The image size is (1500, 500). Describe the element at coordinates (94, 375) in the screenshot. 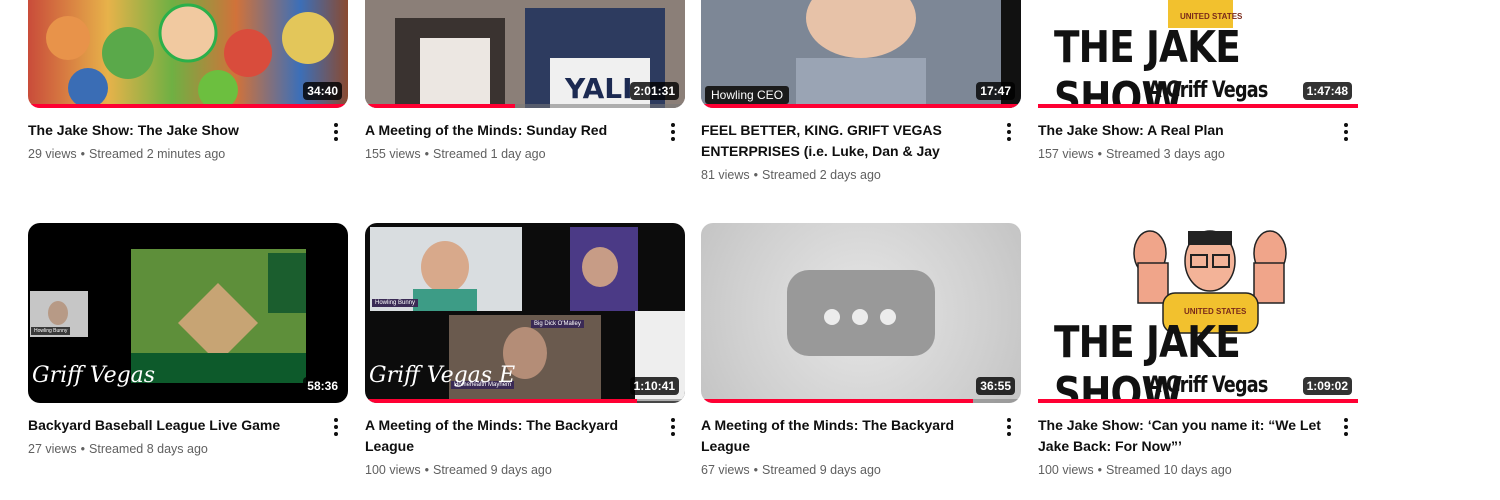

I see `channel-watermark: Griff Vegas` at that location.